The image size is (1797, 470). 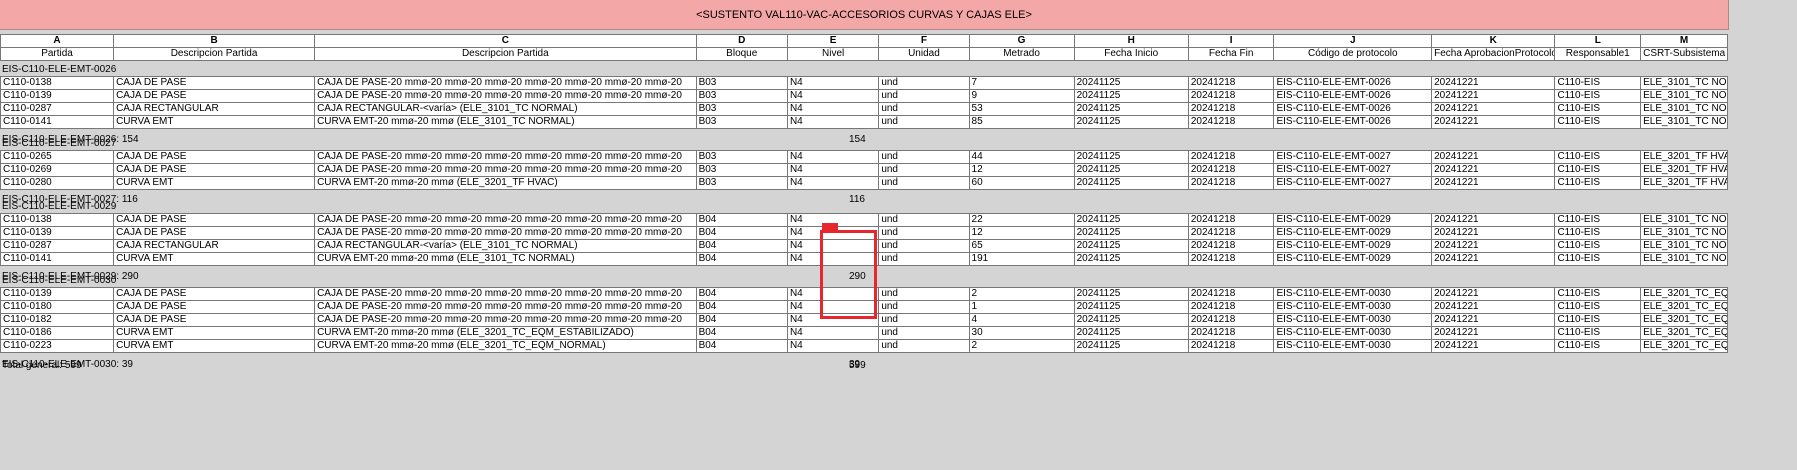 I want to click on table-cell: 65, so click(x=1021, y=246).